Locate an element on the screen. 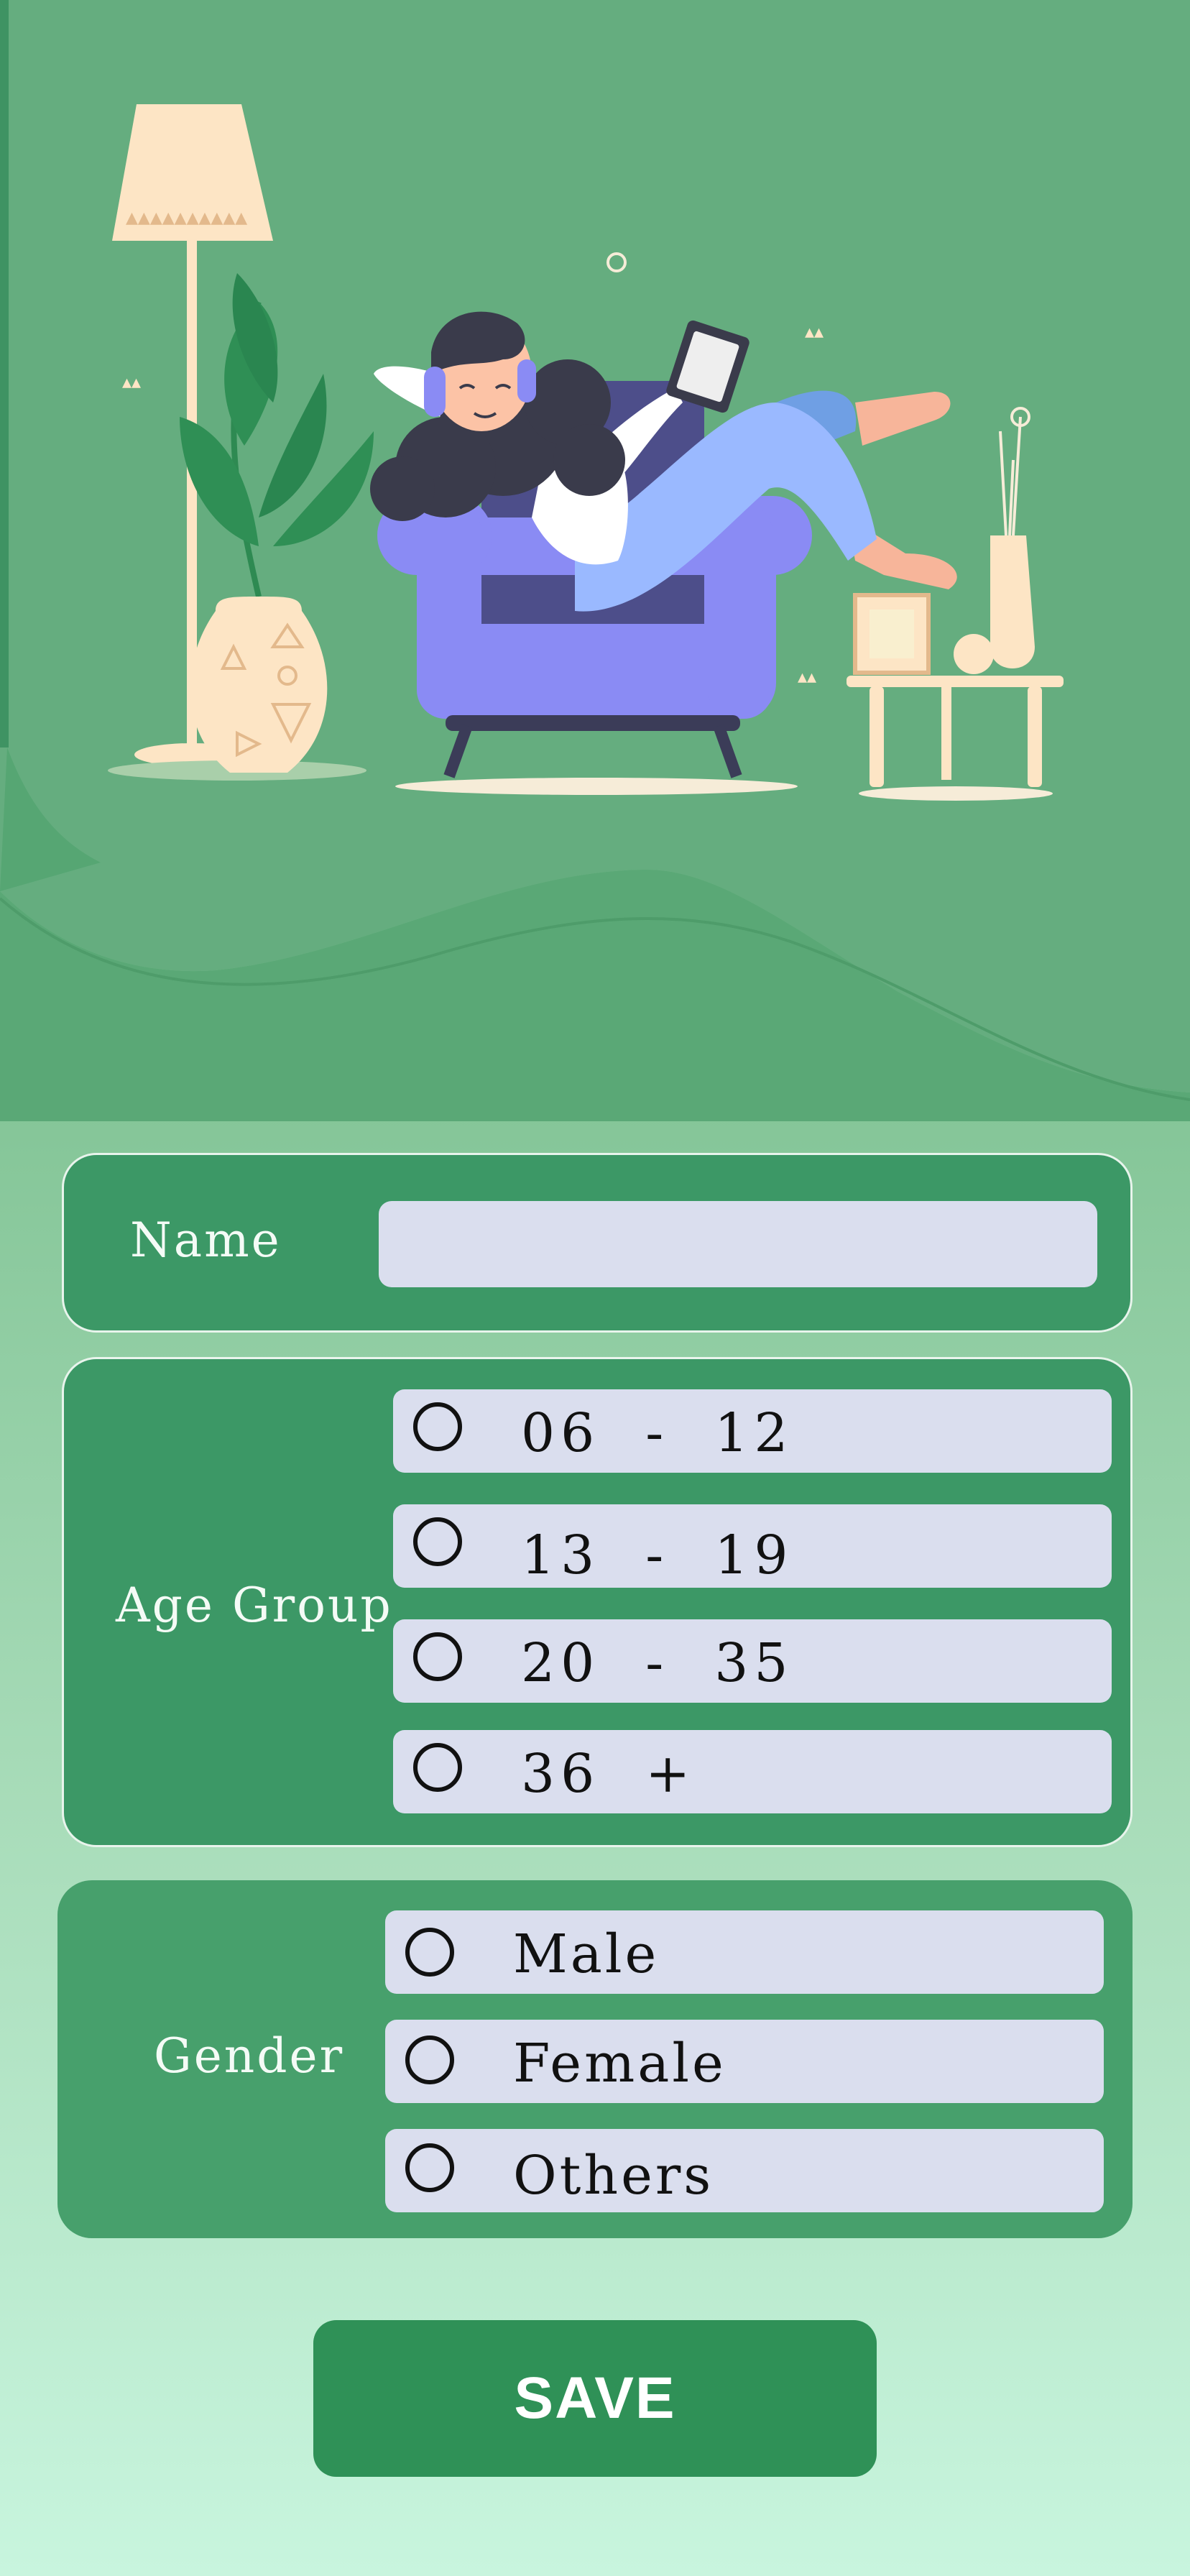 This screenshot has width=1190, height=2576. gender-card: Gender Male Female Others is located at coordinates (595, 2059).